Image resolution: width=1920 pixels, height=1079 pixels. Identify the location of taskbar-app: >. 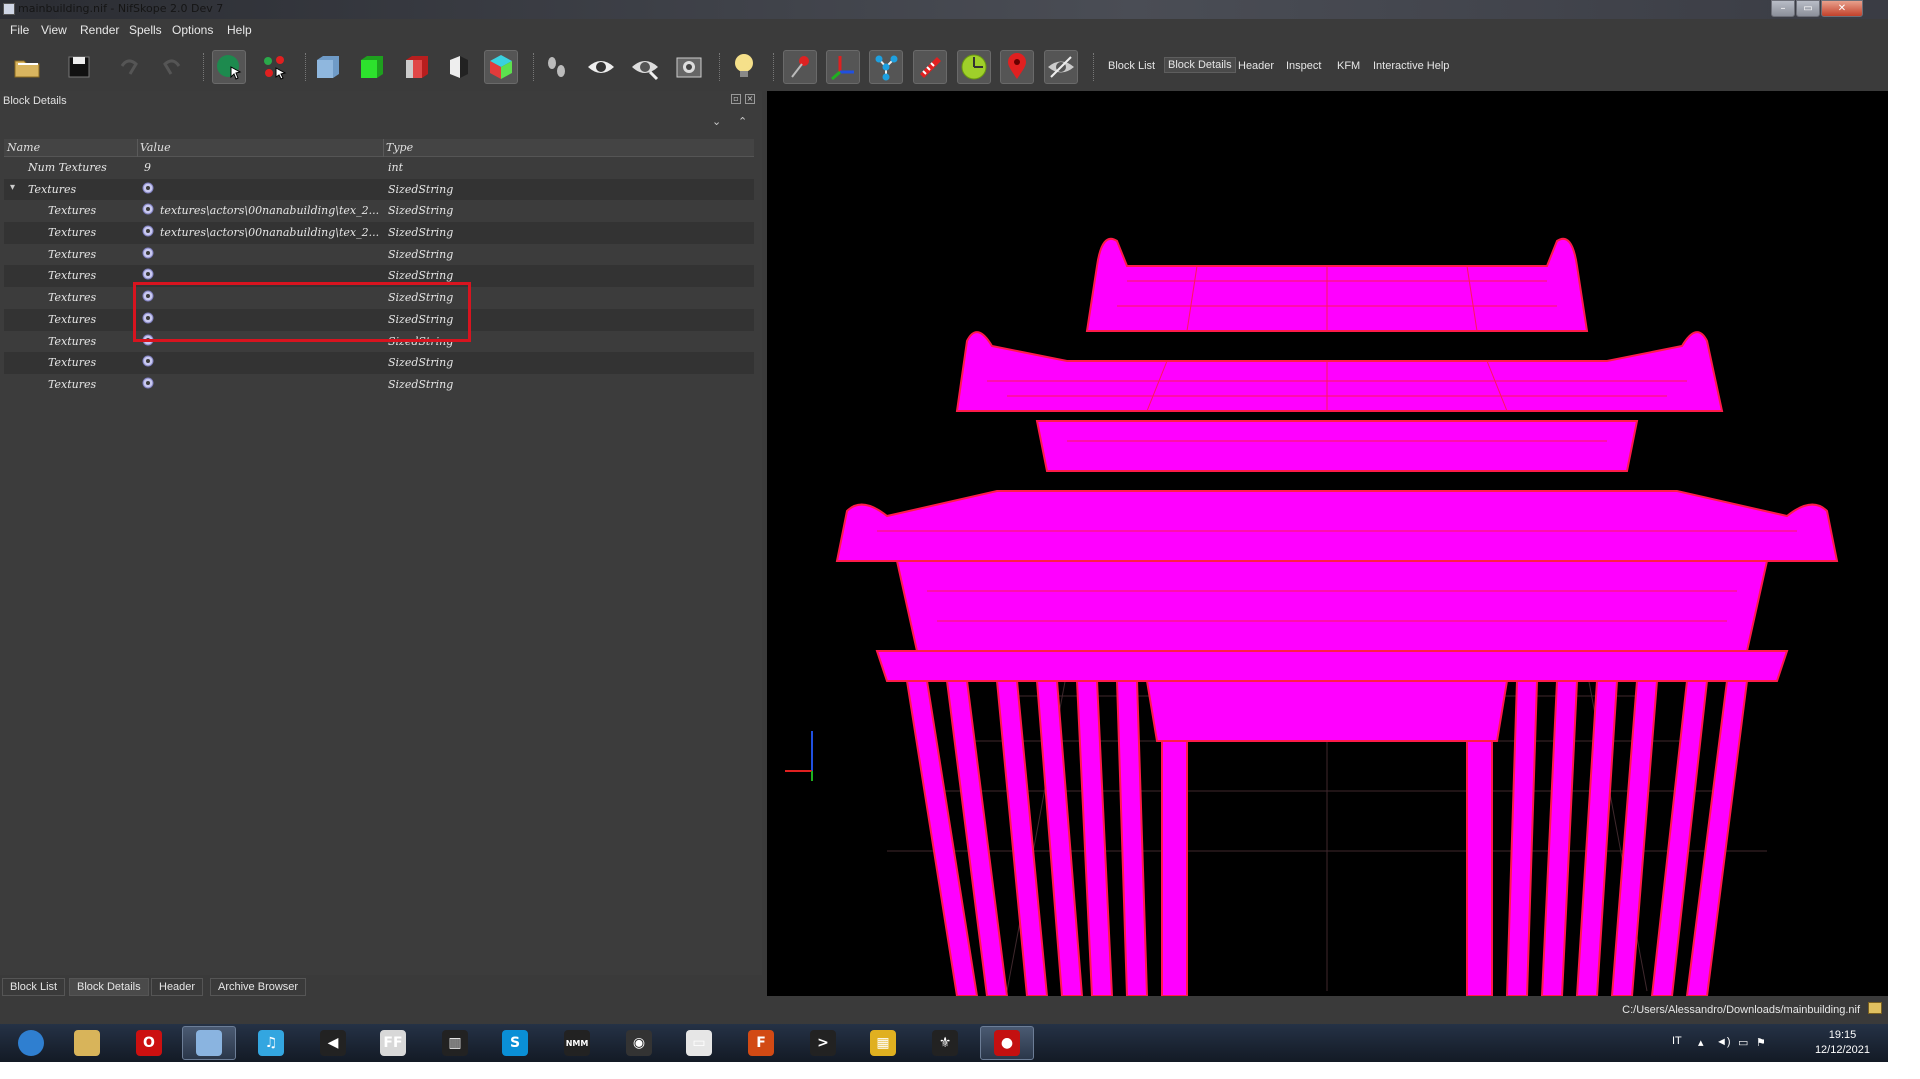
(823, 1043).